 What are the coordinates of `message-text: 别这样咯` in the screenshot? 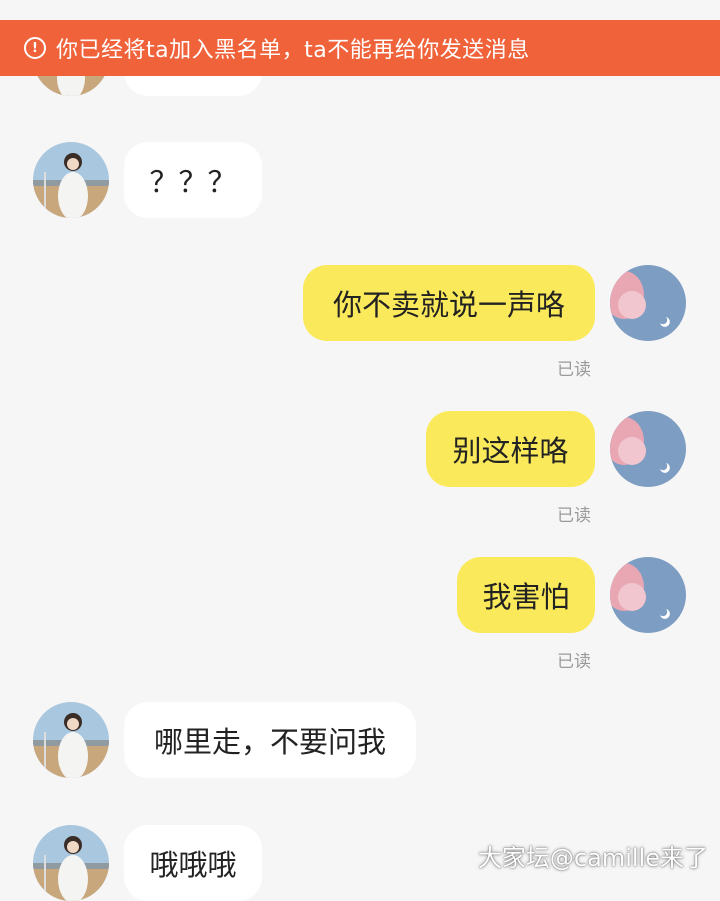 It's located at (510, 451).